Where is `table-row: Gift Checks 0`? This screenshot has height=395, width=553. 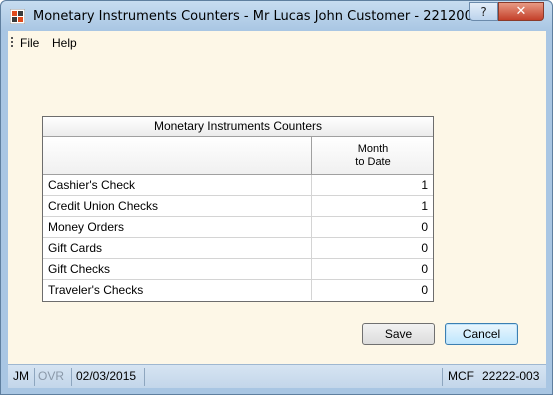
table-row: Gift Checks 0 is located at coordinates (238, 269).